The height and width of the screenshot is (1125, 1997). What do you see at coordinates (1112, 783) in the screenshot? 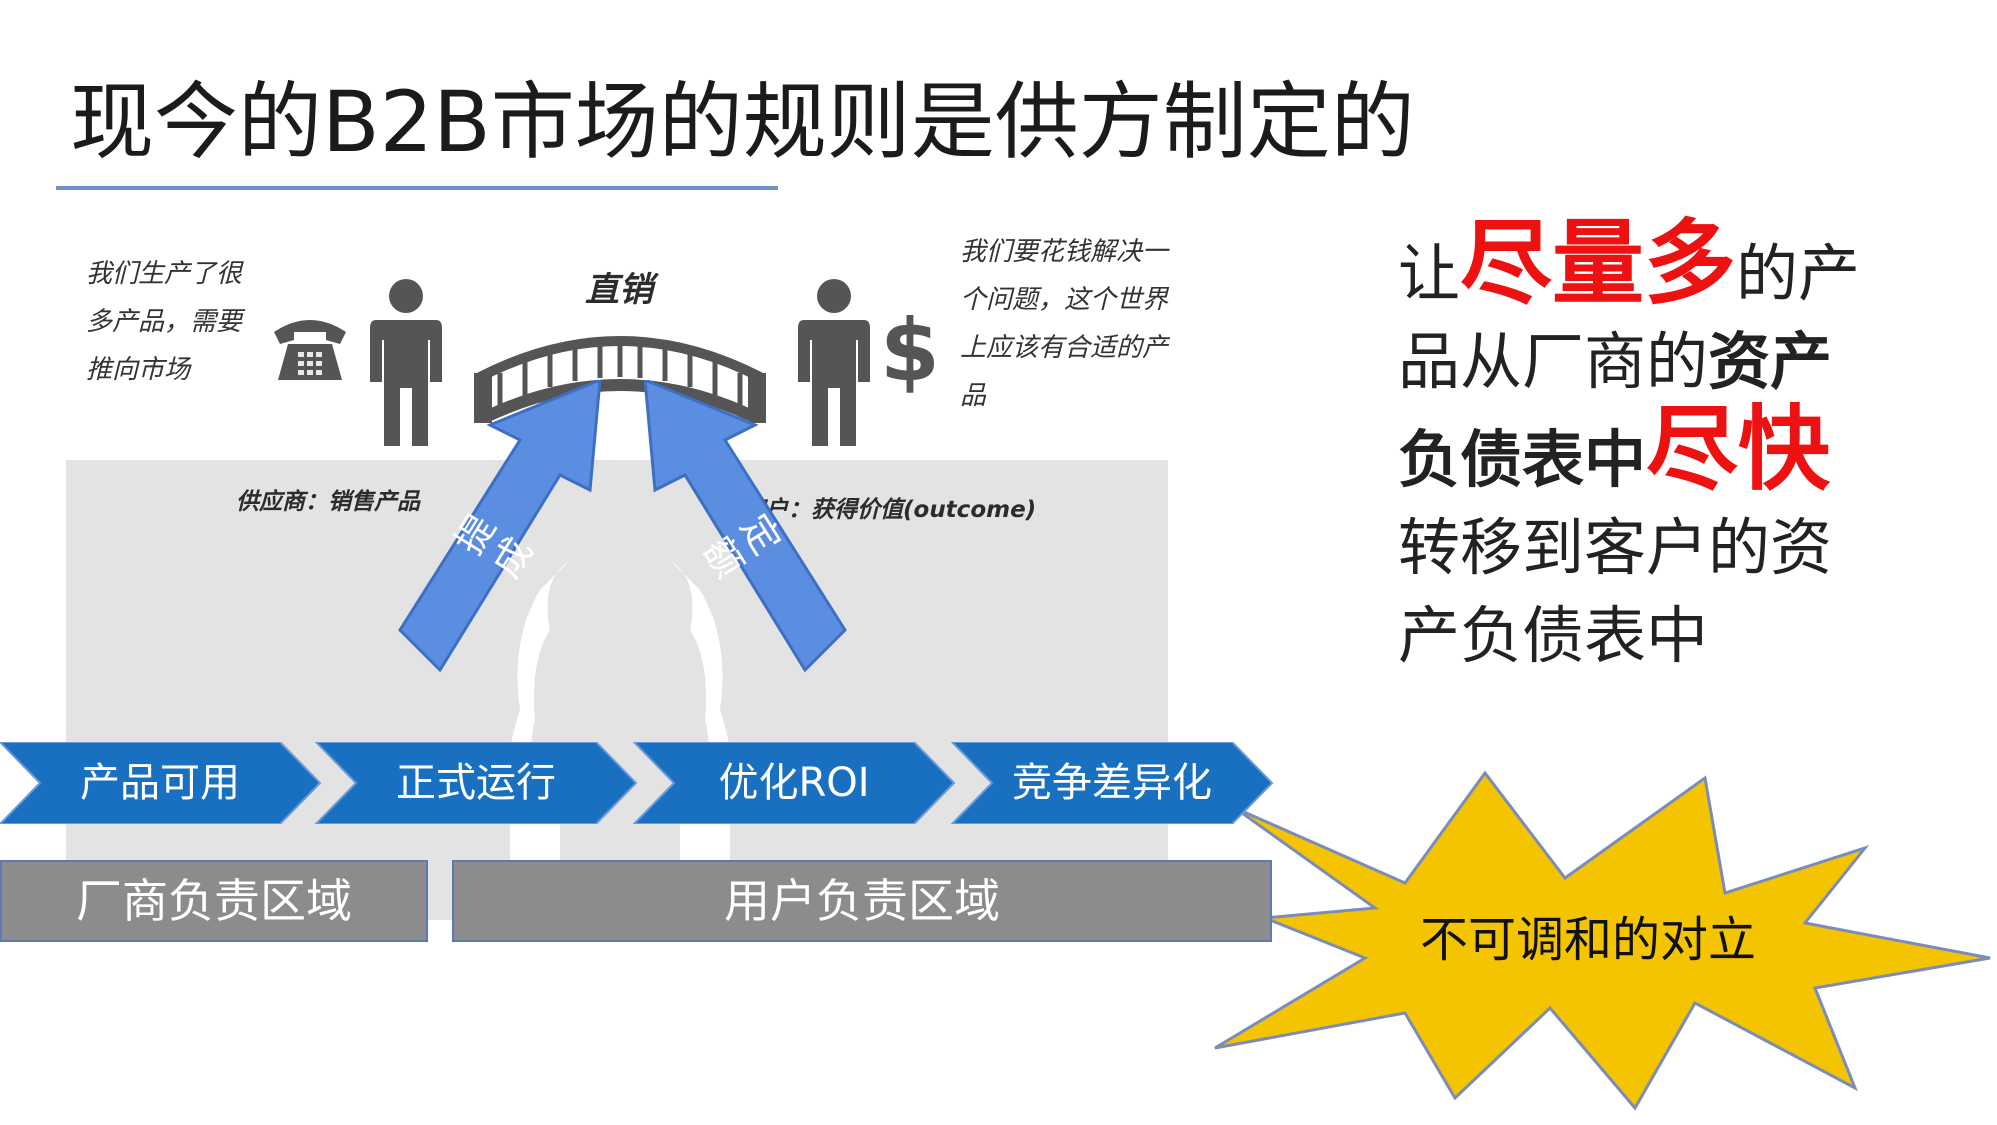
I see `stage-label: 竞争差异化` at bounding box center [1112, 783].